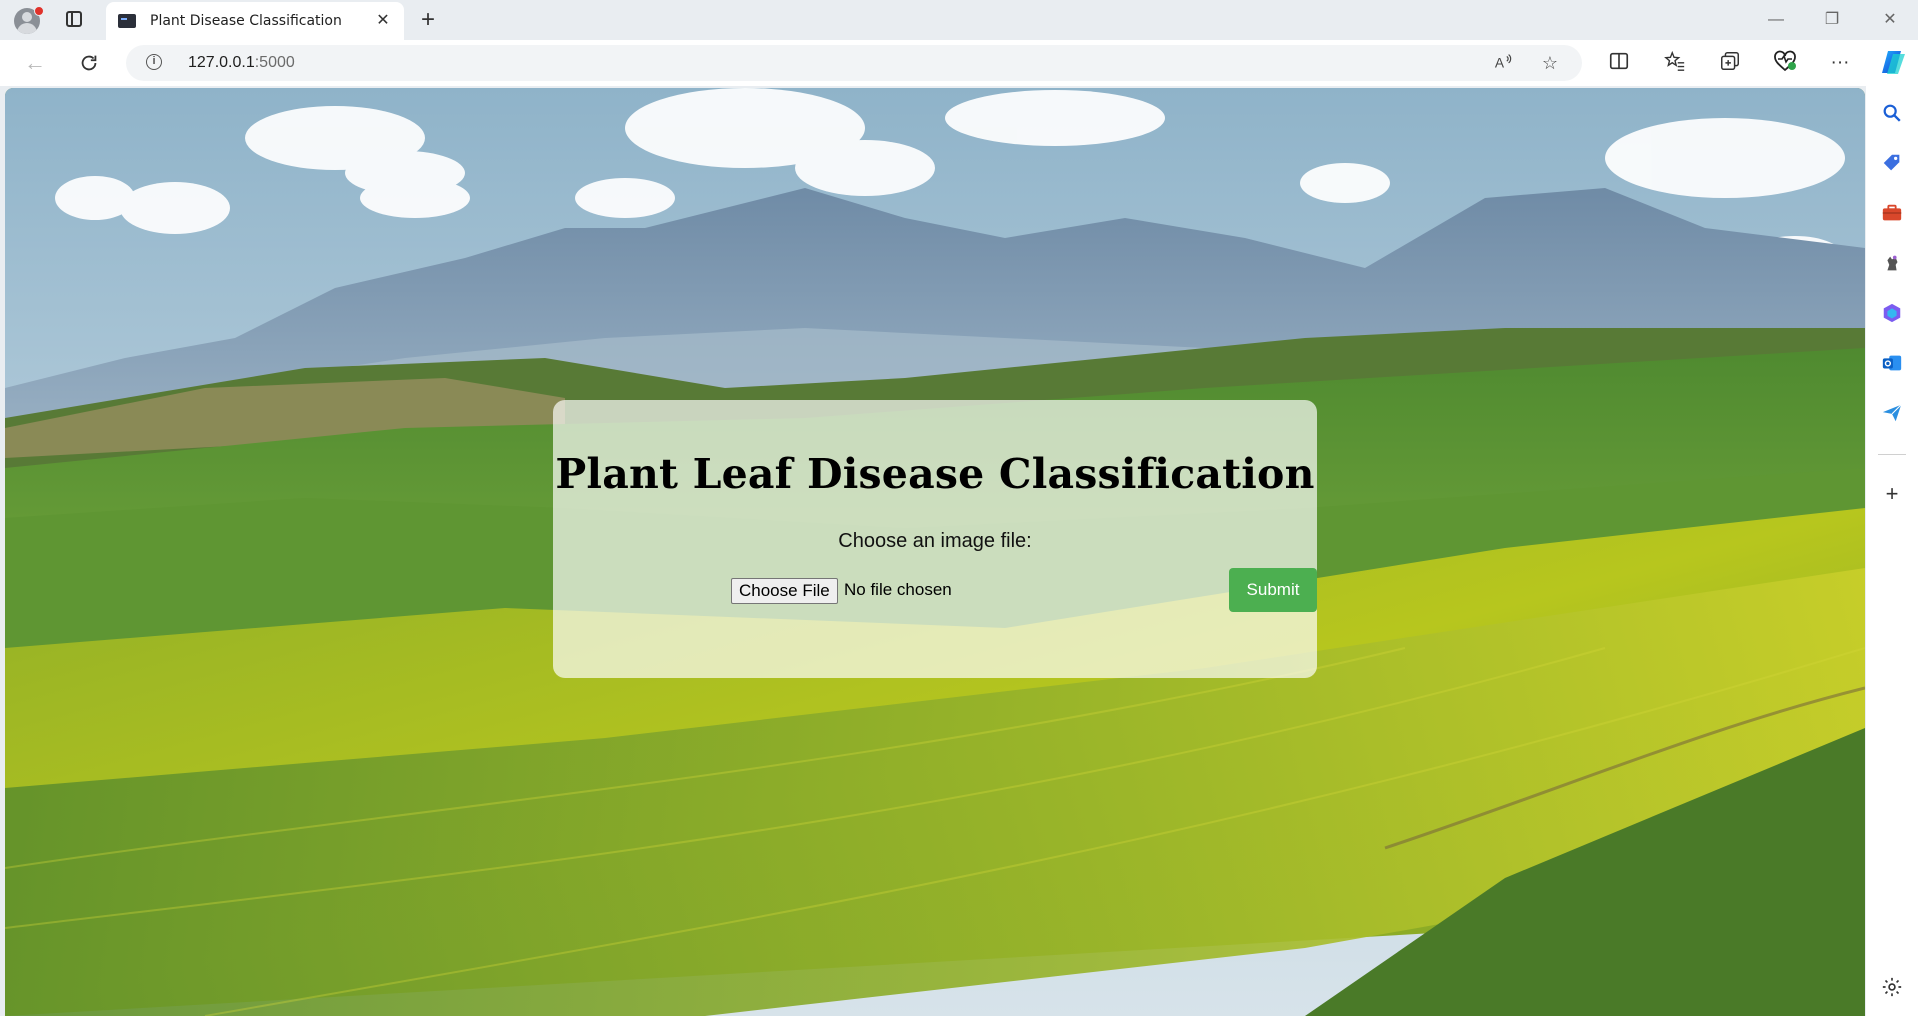 This screenshot has width=1918, height=1016. I want to click on refresh-icon, so click(89, 63).